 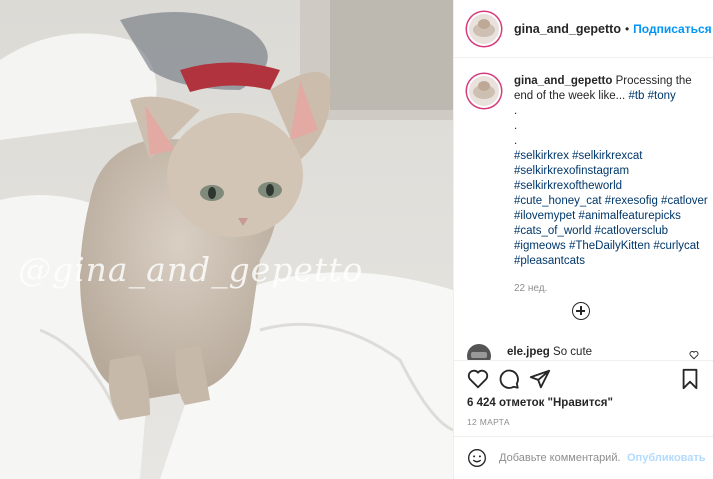 What do you see at coordinates (563, 81) in the screenshot?
I see `caption-username: gina_and_gepetto` at bounding box center [563, 81].